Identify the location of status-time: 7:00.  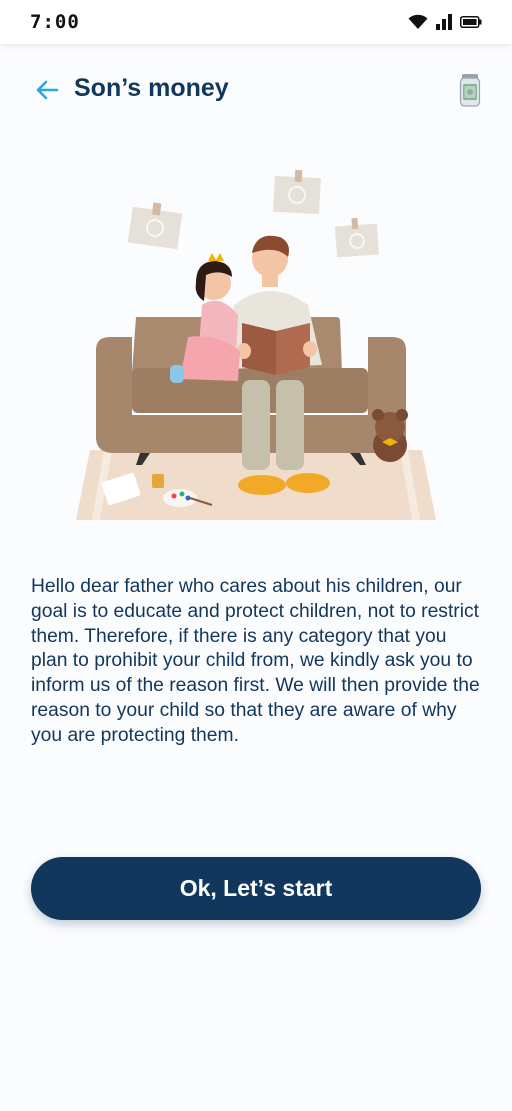
(55, 22).